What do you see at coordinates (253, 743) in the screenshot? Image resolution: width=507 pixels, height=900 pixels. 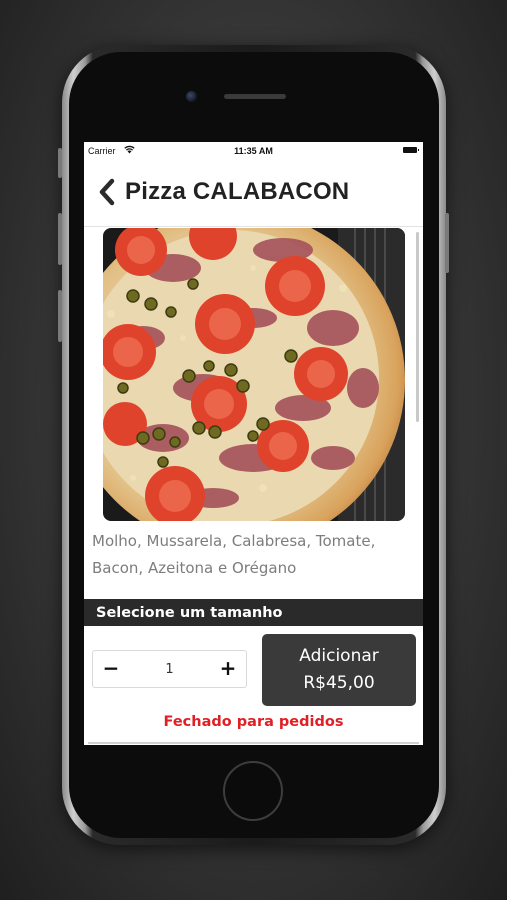 I see `bottom-divider` at bounding box center [253, 743].